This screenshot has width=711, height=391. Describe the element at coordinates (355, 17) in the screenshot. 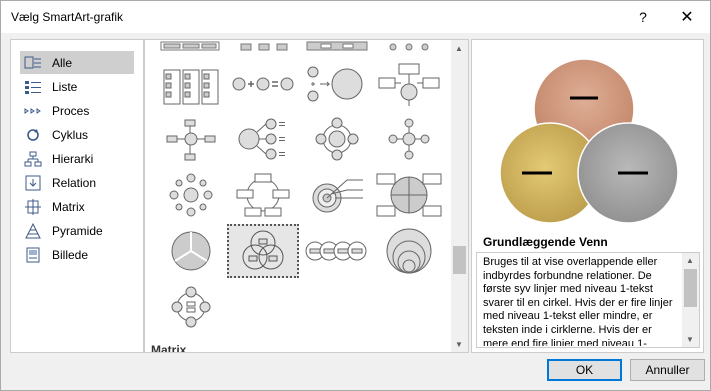

I see `title-bar: Vælg SmartArt-grafik ? ✕` at that location.